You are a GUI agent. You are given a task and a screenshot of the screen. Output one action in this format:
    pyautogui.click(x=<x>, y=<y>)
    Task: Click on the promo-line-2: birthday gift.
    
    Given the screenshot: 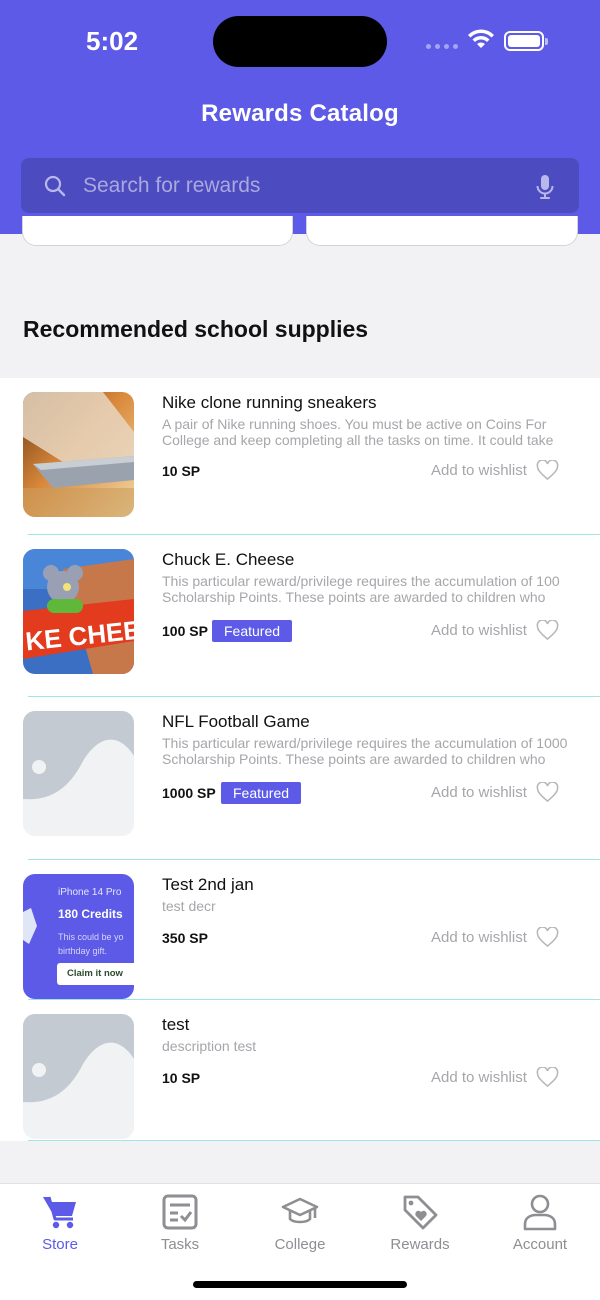 What is the action you would take?
    pyautogui.click(x=83, y=951)
    